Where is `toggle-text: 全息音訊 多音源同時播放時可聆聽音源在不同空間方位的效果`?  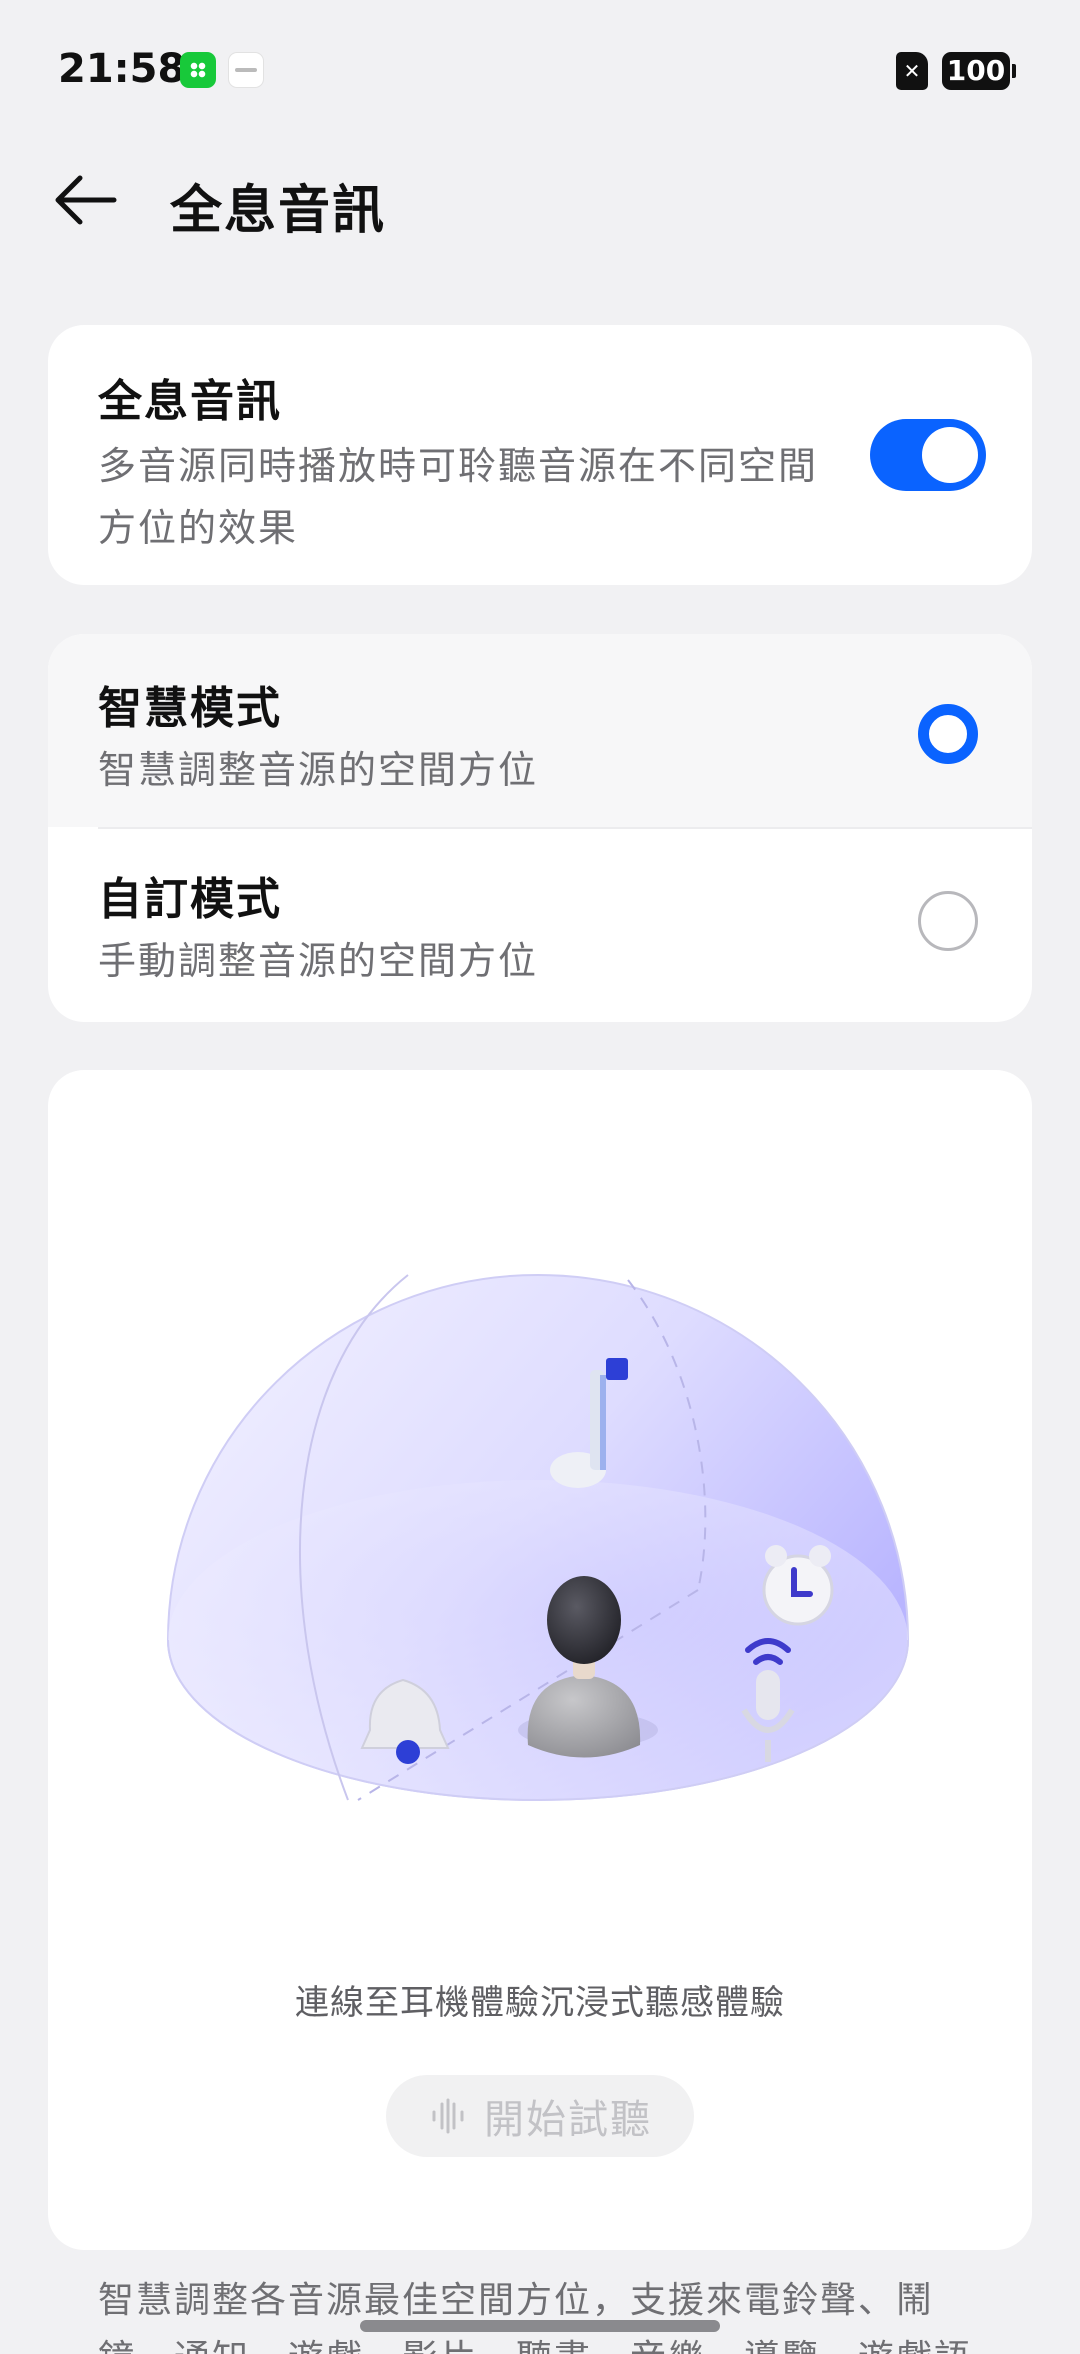 toggle-text: 全息音訊 多音源同時播放時可聆聽音源在不同空間方位的效果 is located at coordinates (468, 462).